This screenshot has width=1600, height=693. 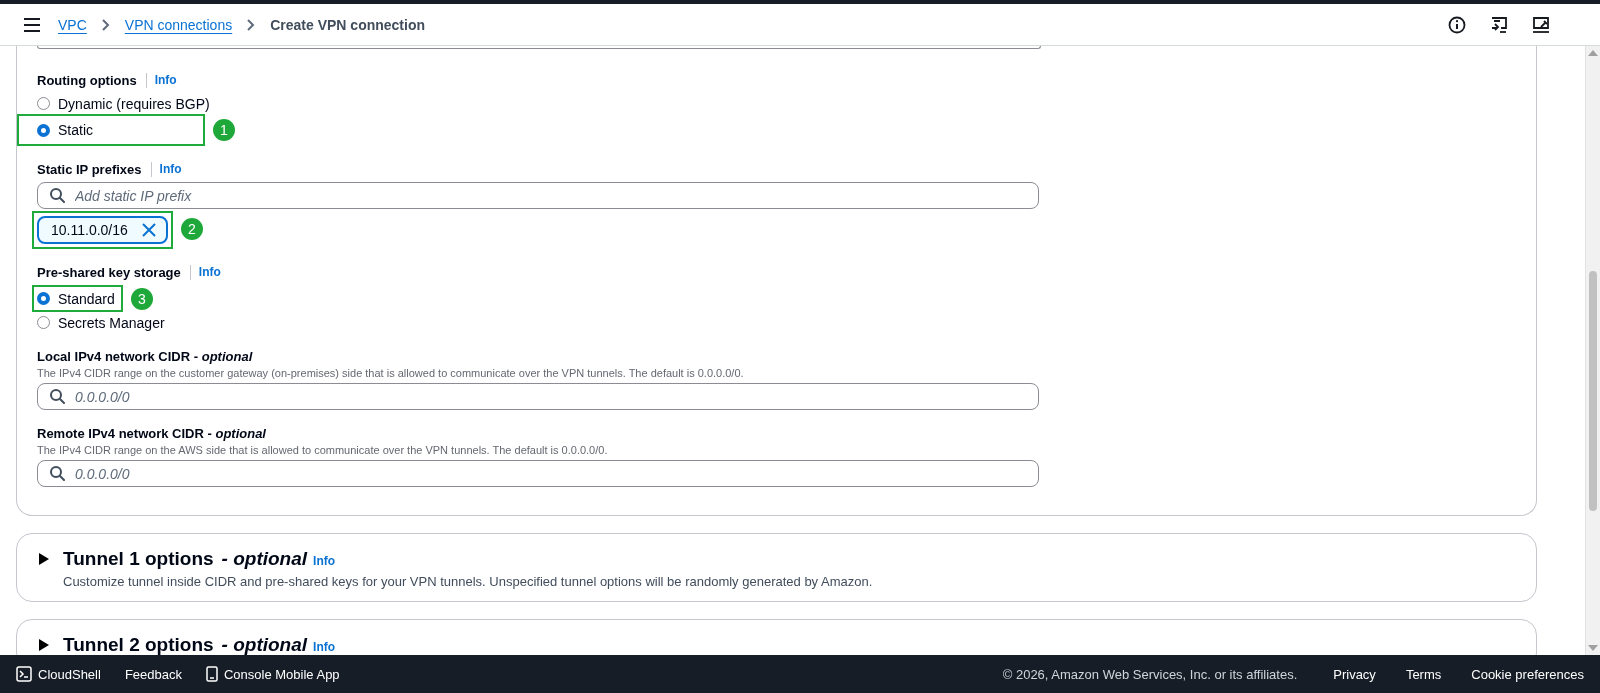 What do you see at coordinates (323, 450) in the screenshot?
I see `field-description: The IPv4 CIDR range on the AWS side that is allowed to communicate over the VPN tunnels. The default is 0.0.0.0/0.` at bounding box center [323, 450].